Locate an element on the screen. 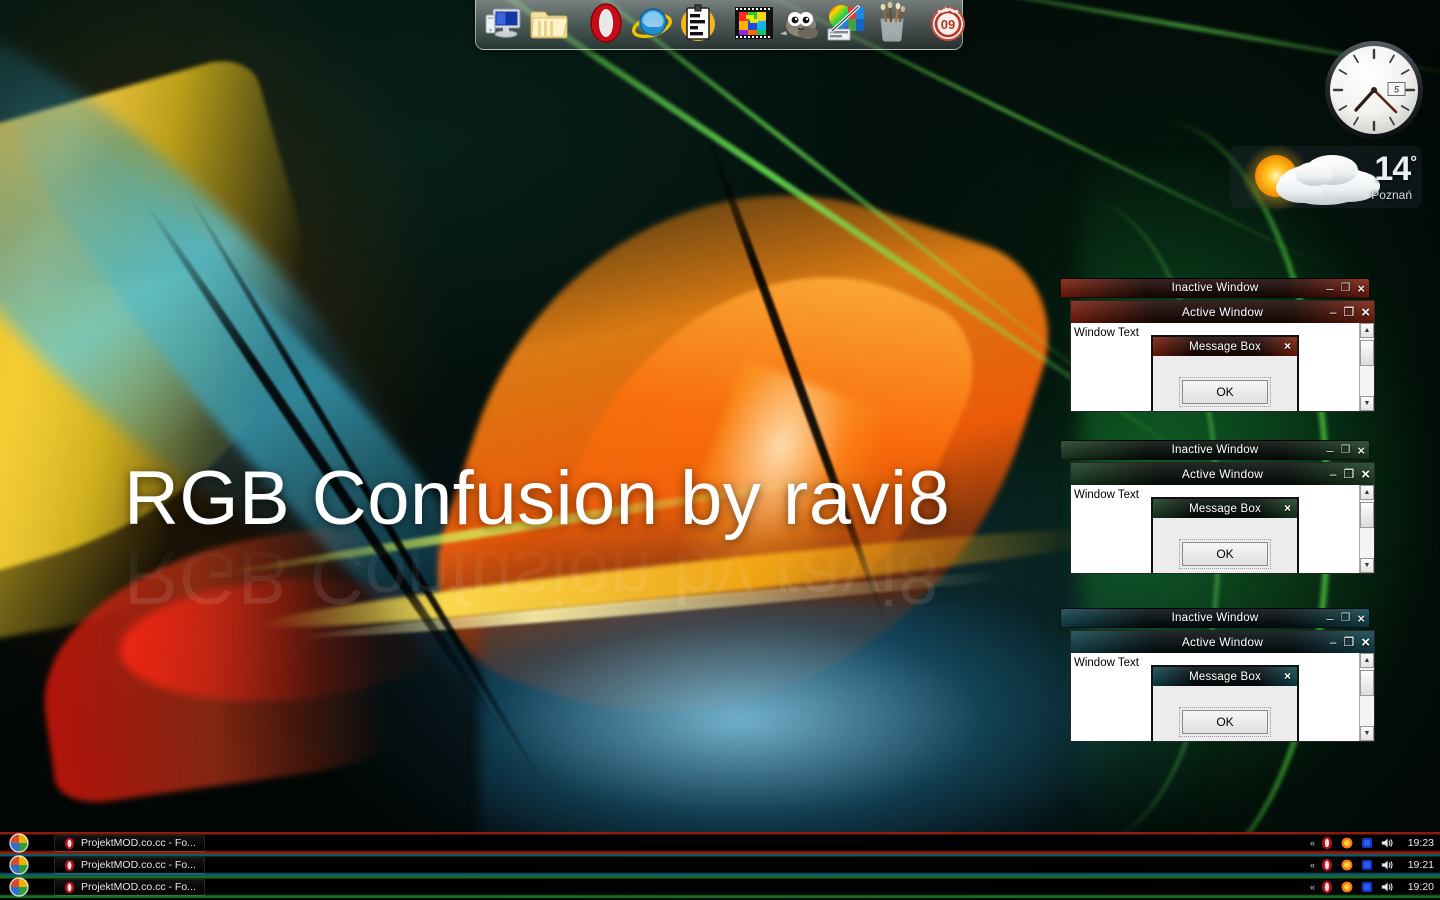  application-dock: 09 is located at coordinates (720, 25).